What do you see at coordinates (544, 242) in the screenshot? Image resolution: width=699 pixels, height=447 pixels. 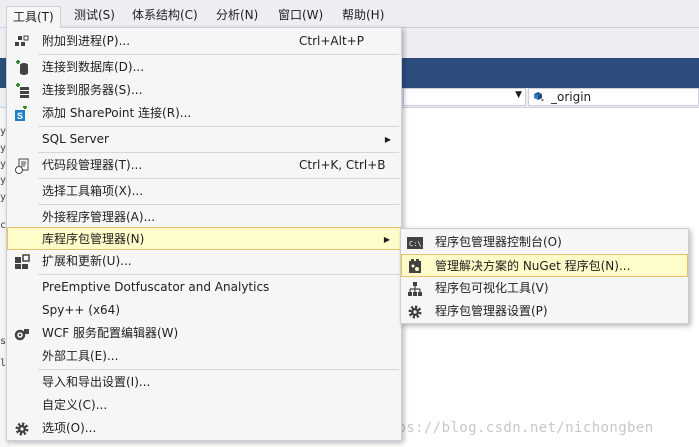 I see `menu-item-package-manager-console: C:\ 程序包管理器控制台(O)` at bounding box center [544, 242].